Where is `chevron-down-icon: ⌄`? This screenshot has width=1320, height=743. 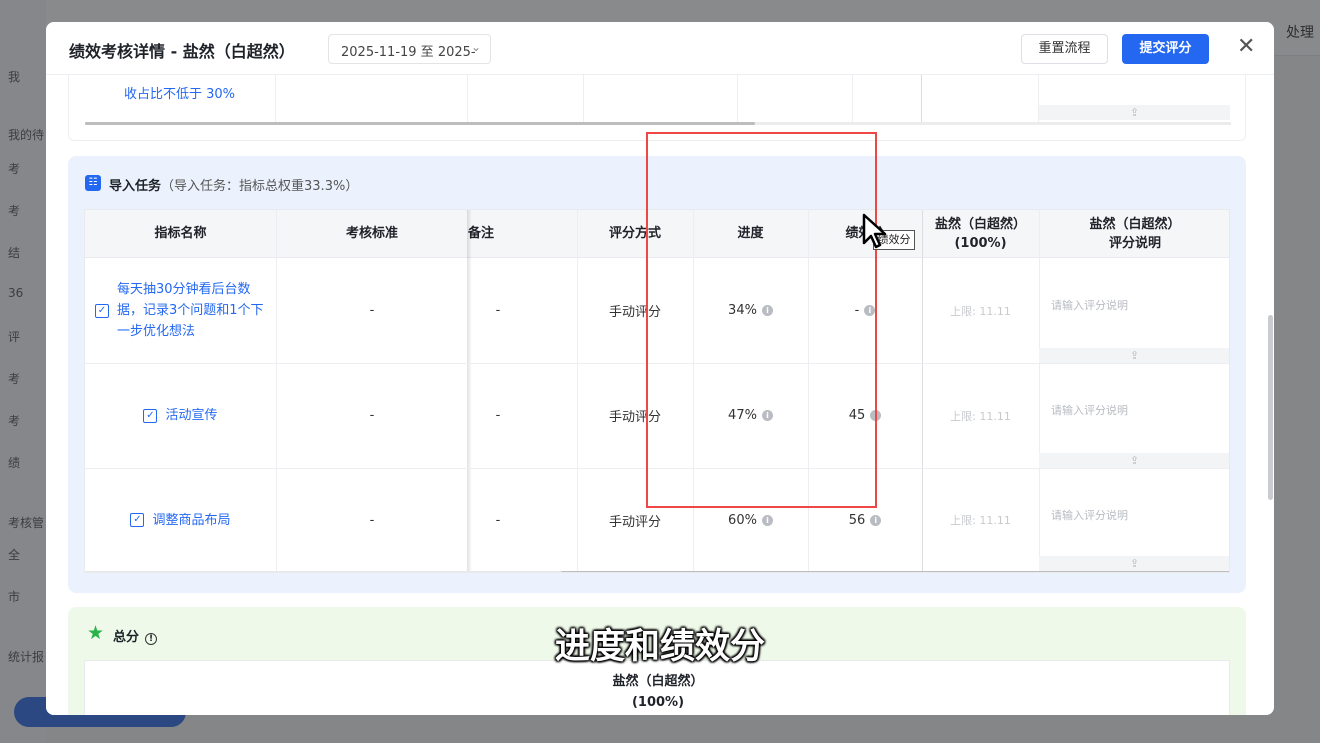 chevron-down-icon: ⌄ is located at coordinates (475, 47).